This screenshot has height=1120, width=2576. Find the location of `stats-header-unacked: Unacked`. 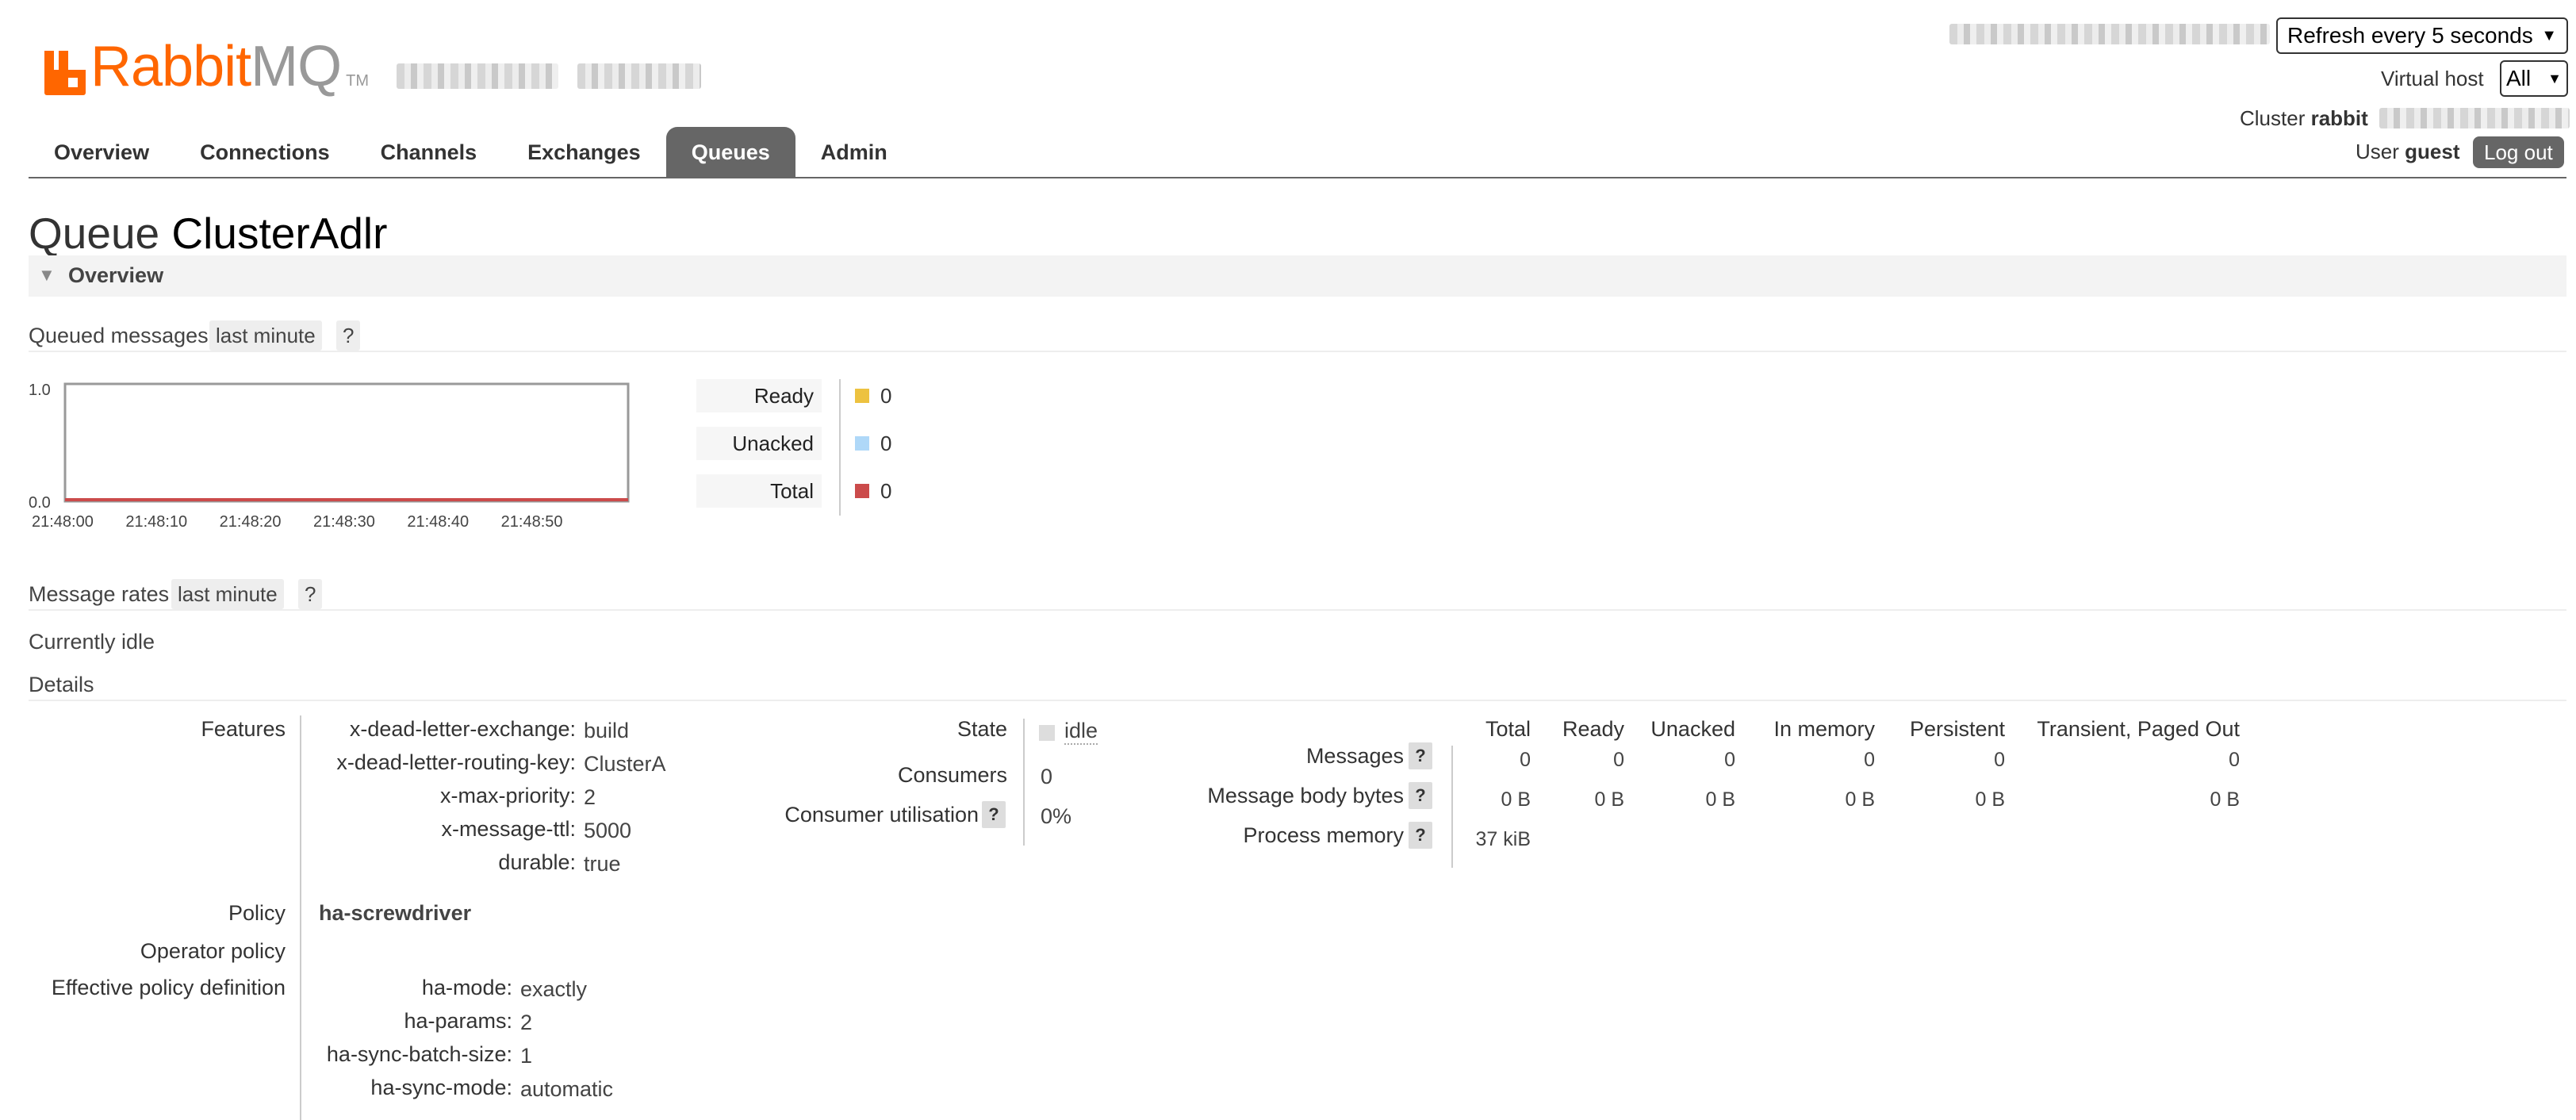

stats-header-unacked: Unacked is located at coordinates (1693, 729).